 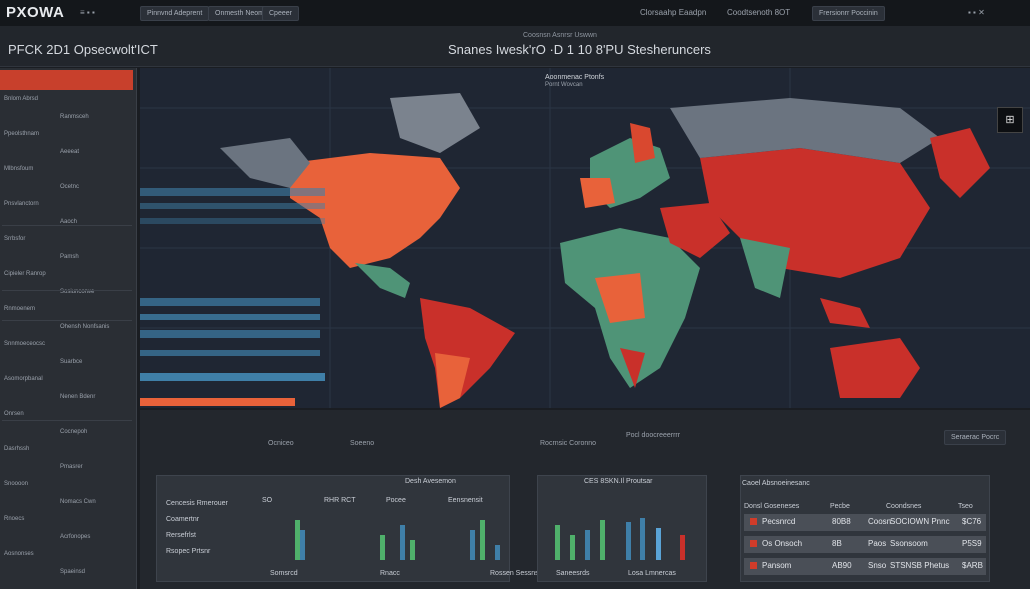 I want to click on top-right-item-1: Clorsaahp Eaadpn, so click(x=673, y=12).